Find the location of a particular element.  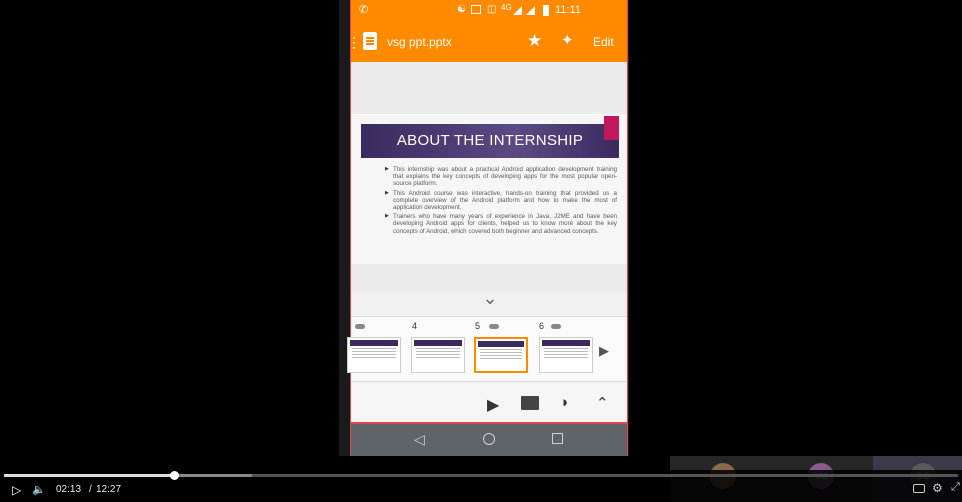

document-icon is located at coordinates (370, 41).